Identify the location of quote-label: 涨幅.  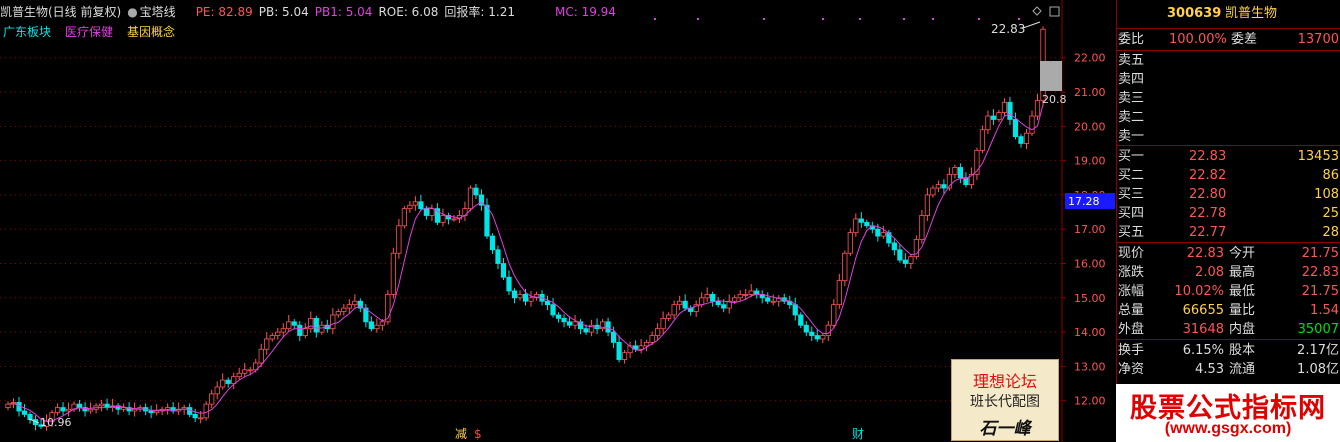
(1131, 291).